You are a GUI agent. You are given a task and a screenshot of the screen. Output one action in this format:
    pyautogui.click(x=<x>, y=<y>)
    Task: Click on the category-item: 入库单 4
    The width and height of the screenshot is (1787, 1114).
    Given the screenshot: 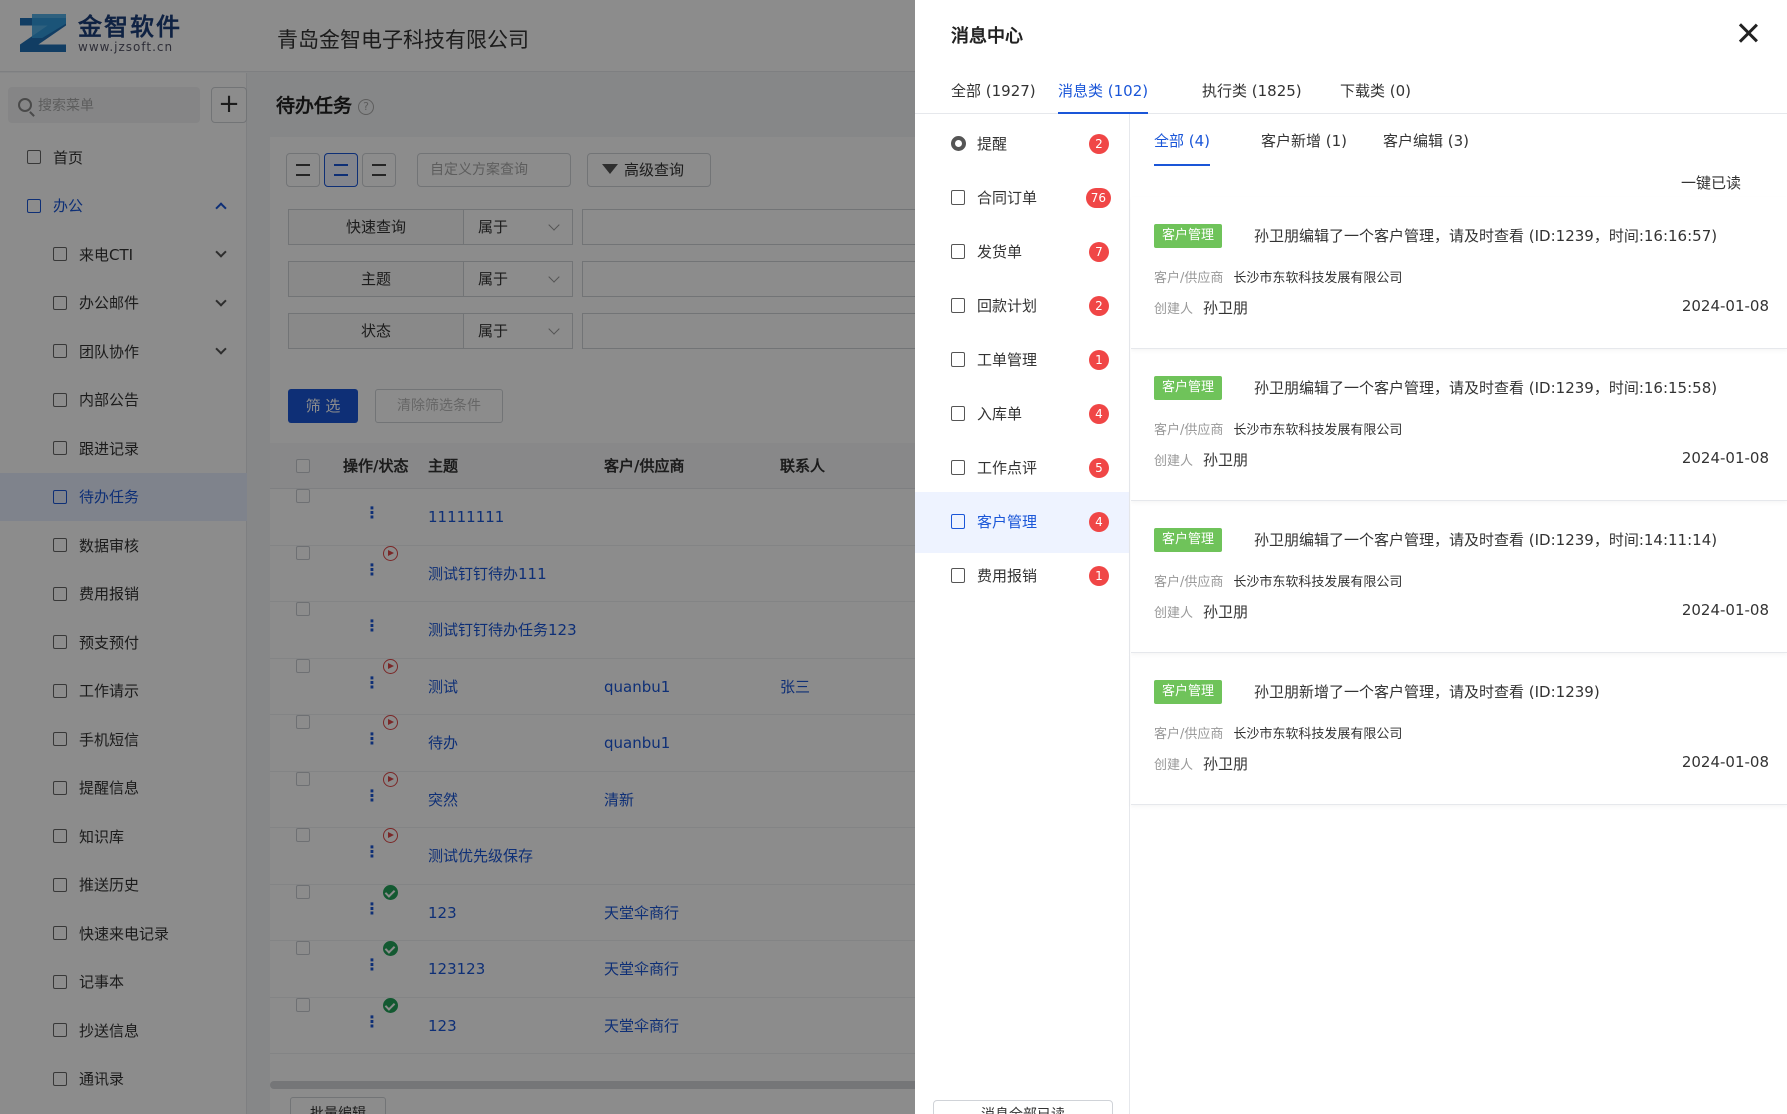 What is the action you would take?
    pyautogui.click(x=1022, y=414)
    